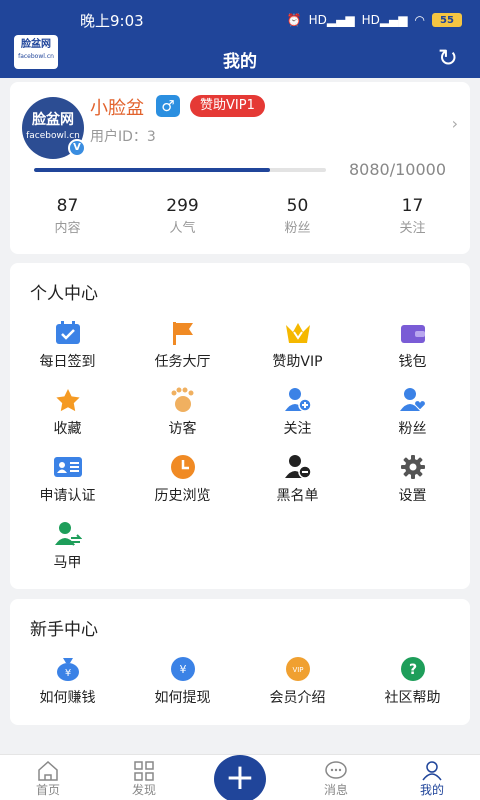  I want to click on flag-icon, so click(182, 333).